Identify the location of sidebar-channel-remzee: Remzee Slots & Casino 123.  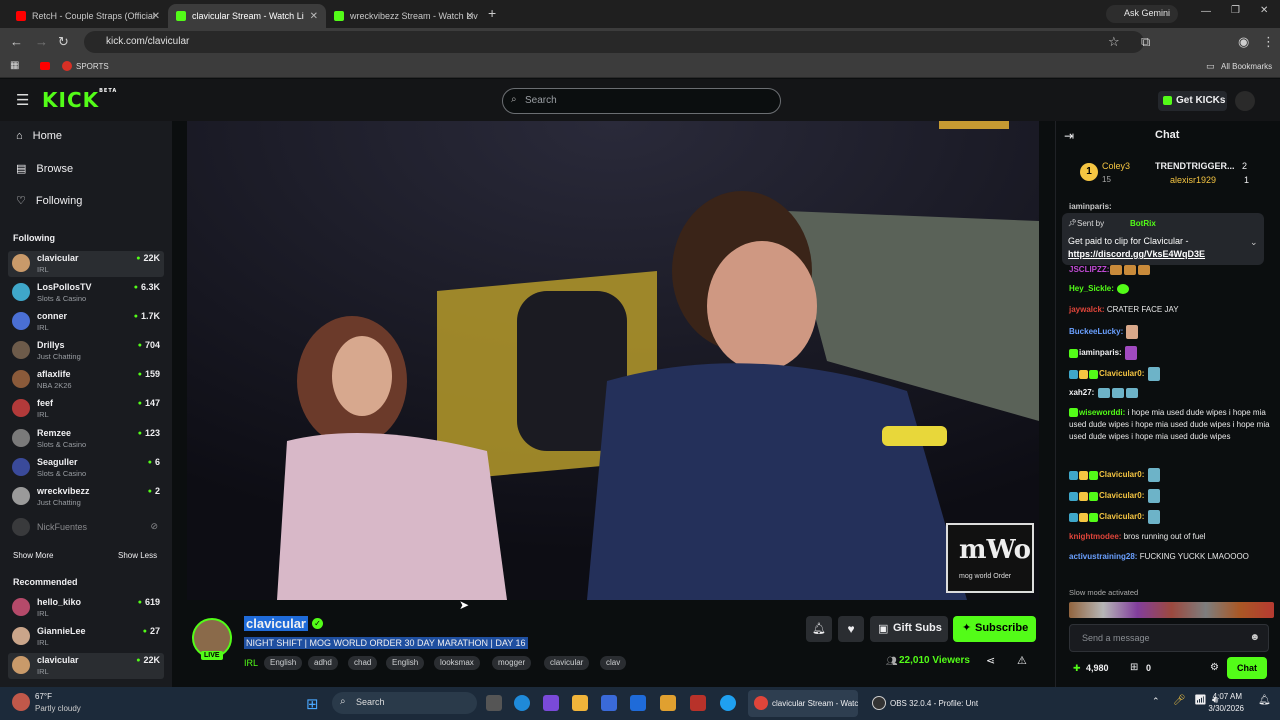
(86, 439).